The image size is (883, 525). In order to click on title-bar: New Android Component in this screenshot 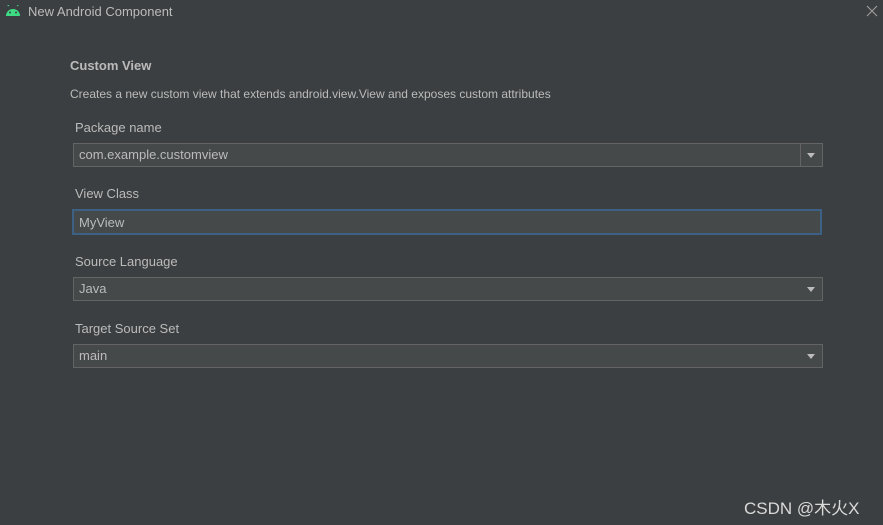, I will do `click(441, 12)`.